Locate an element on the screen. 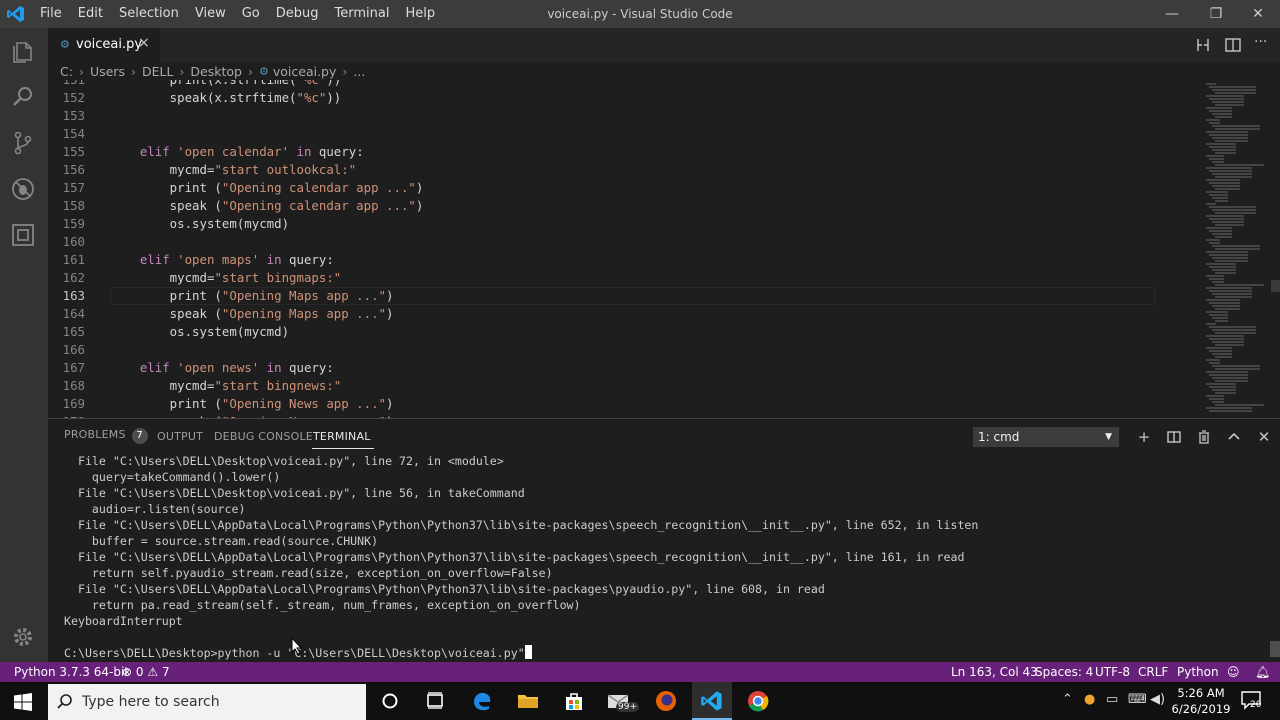  menu-edit: Edit is located at coordinates (90, 14).